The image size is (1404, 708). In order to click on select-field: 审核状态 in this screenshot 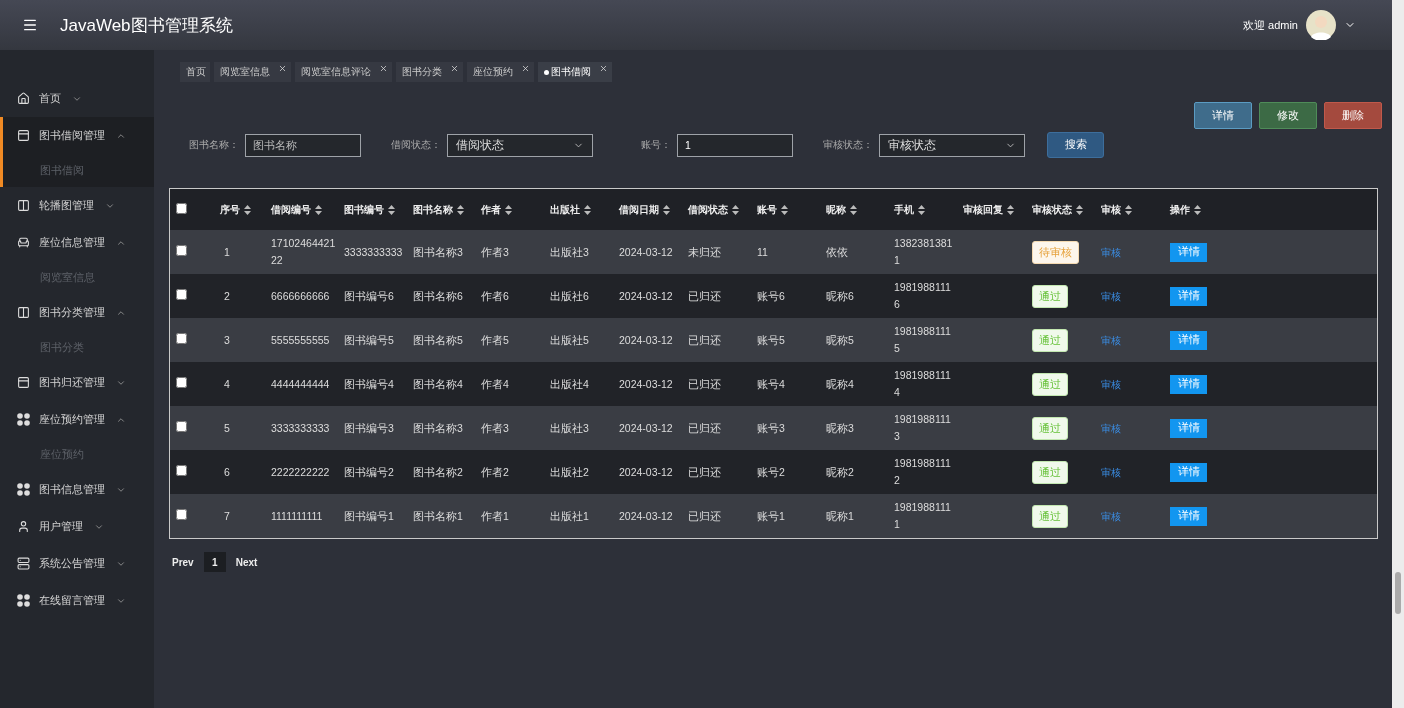, I will do `click(952, 145)`.